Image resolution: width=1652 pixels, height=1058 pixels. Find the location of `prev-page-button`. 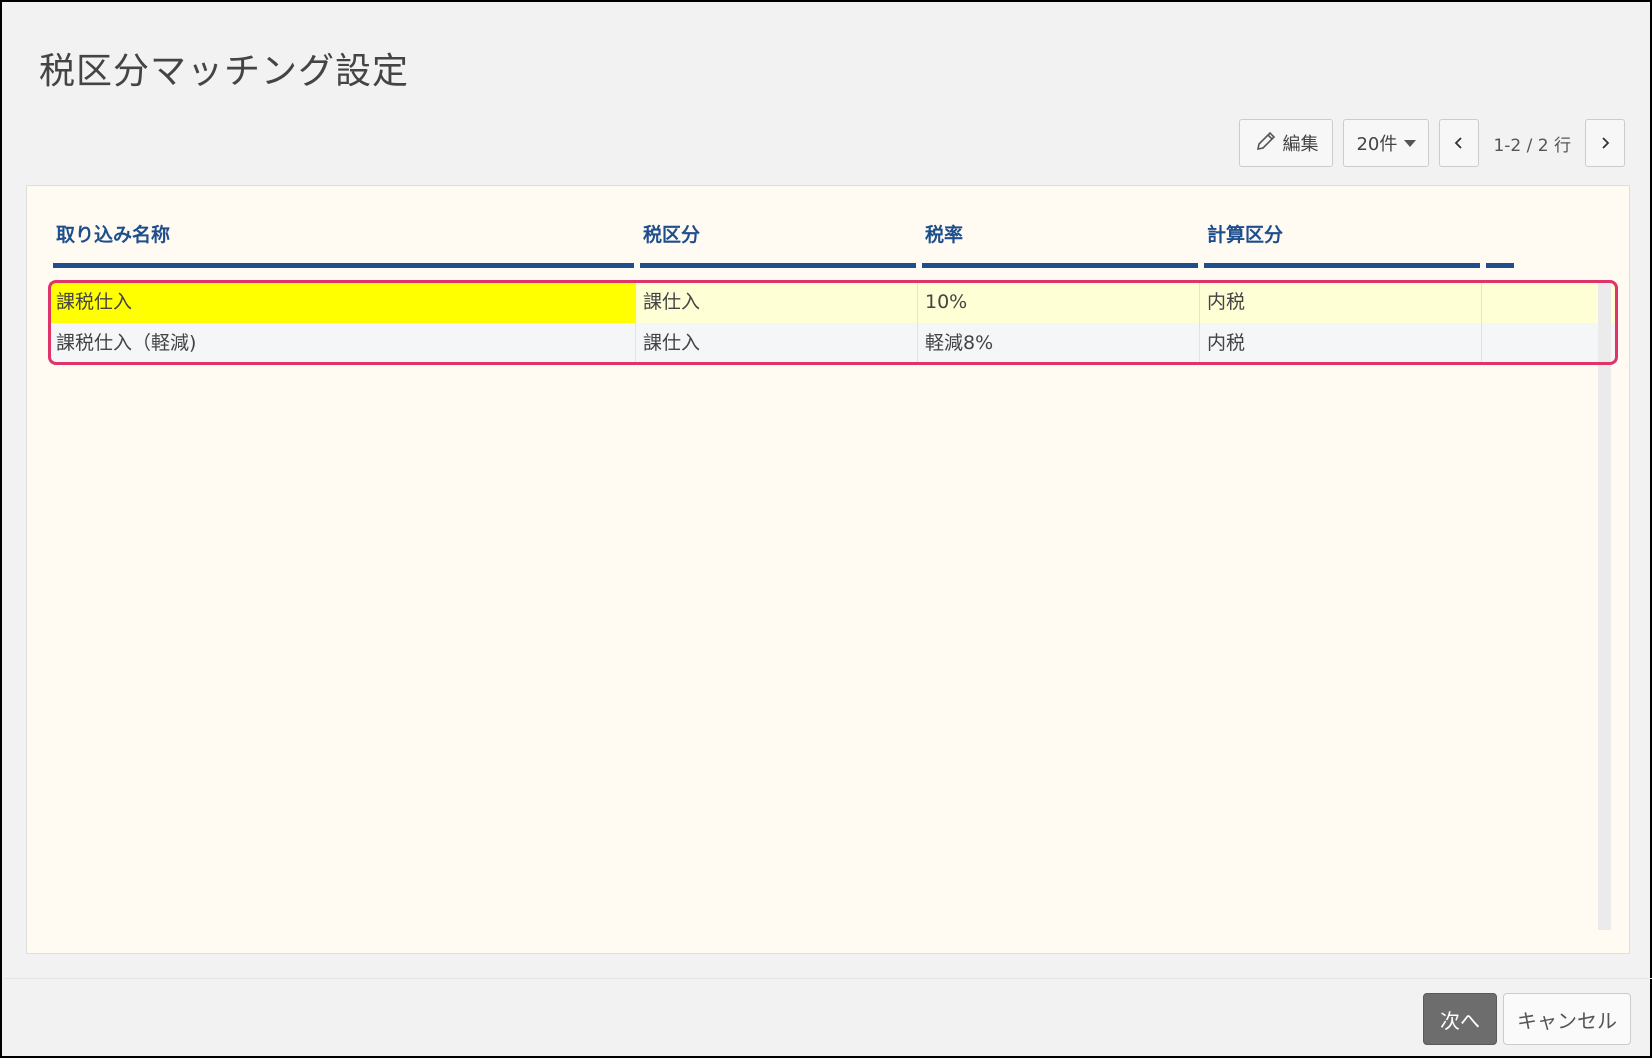

prev-page-button is located at coordinates (1459, 143).